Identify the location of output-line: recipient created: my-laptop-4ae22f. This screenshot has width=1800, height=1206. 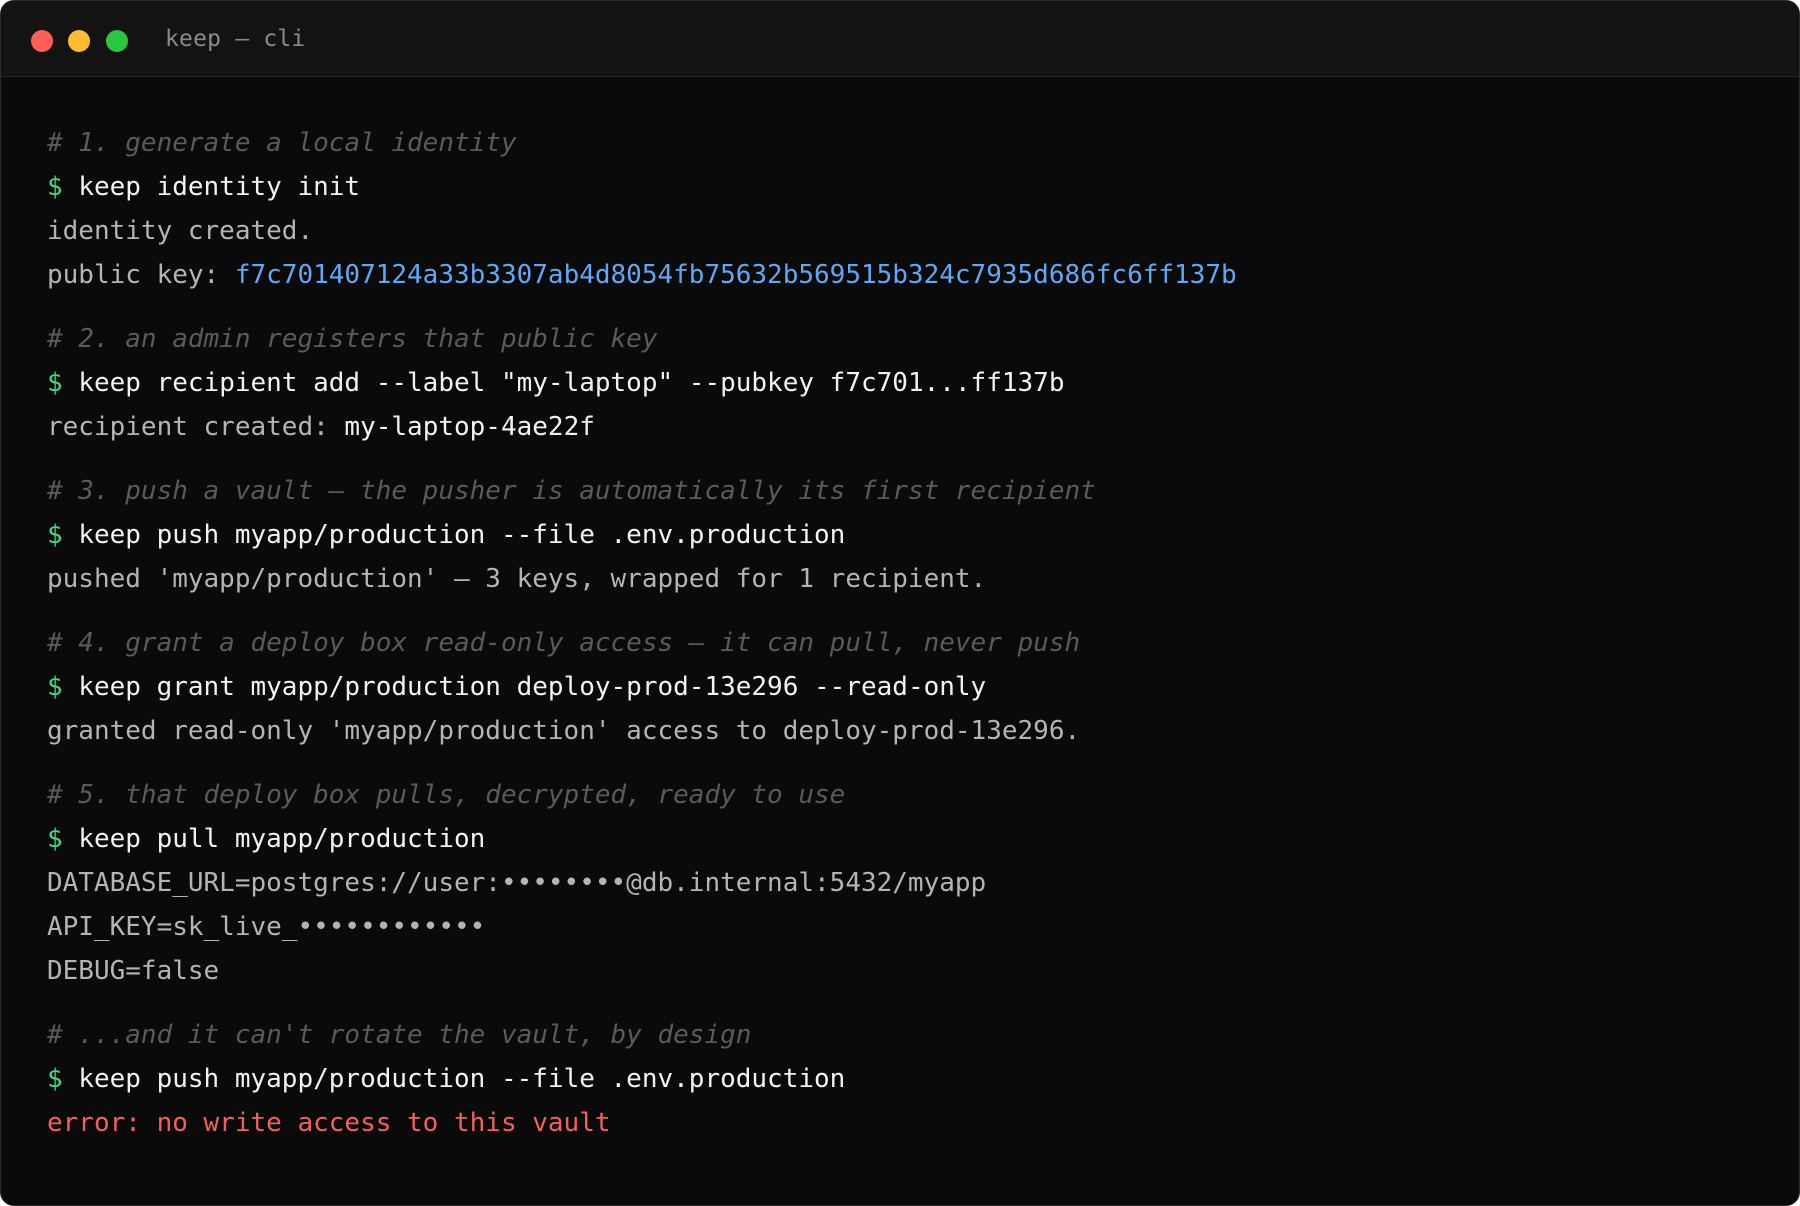
(913, 427).